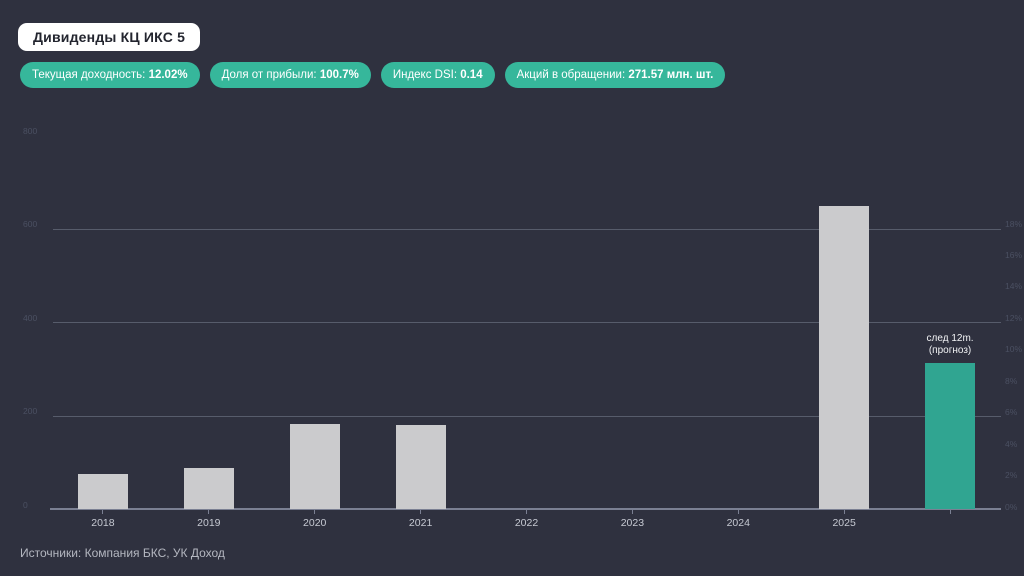 The image size is (1024, 576). What do you see at coordinates (1014, 254) in the screenshot?
I see `right-axis-label-16%: 16%` at bounding box center [1014, 254].